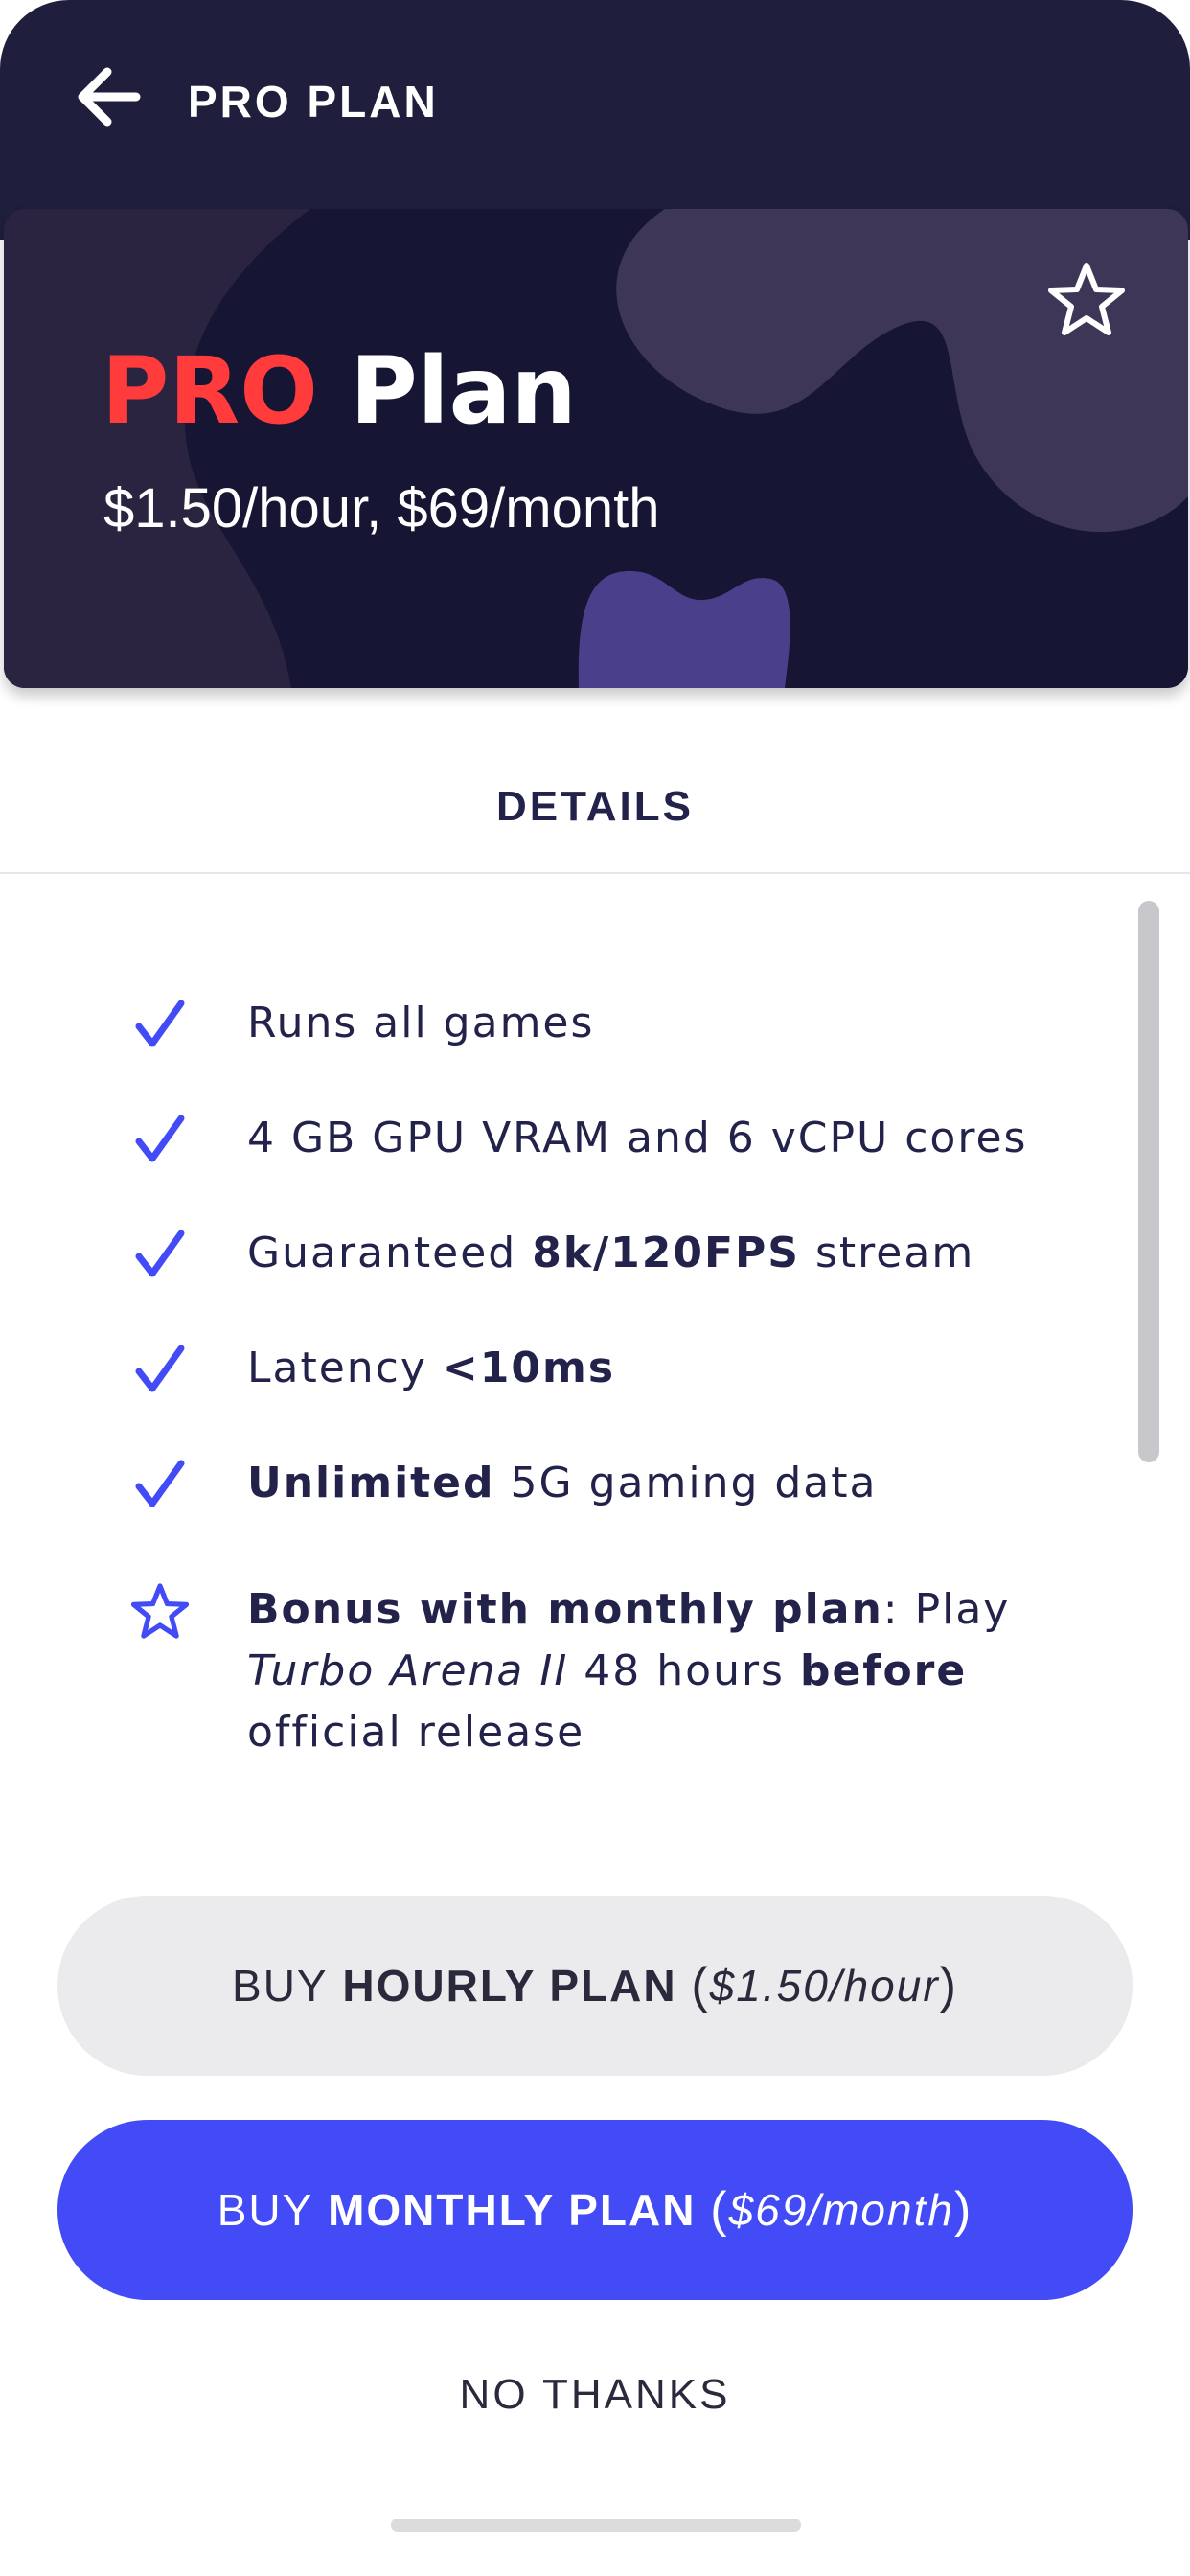 Image resolution: width=1190 pixels, height=2576 pixels. What do you see at coordinates (421, 1023) in the screenshot?
I see `feature-text-part: Runs all games` at bounding box center [421, 1023].